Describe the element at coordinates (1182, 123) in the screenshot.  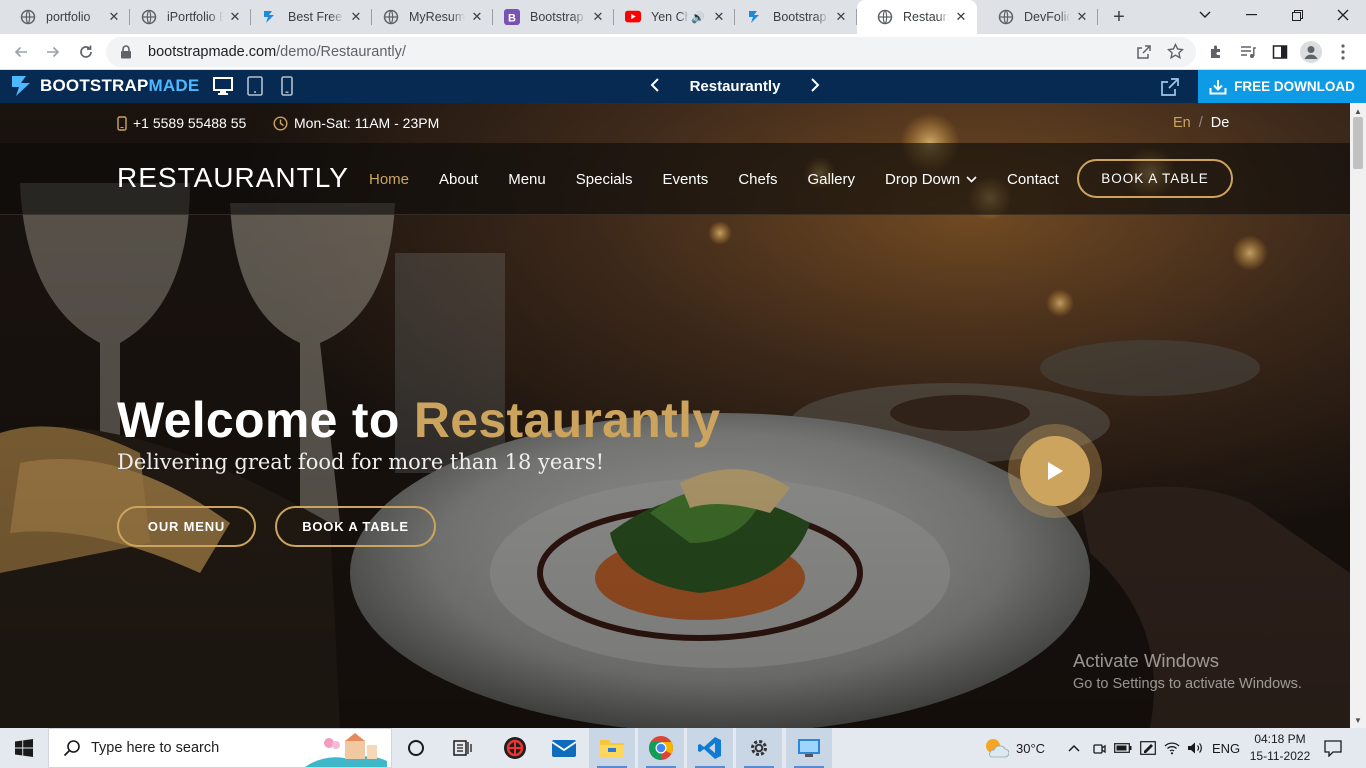
I see `lang-en-link: En` at that location.